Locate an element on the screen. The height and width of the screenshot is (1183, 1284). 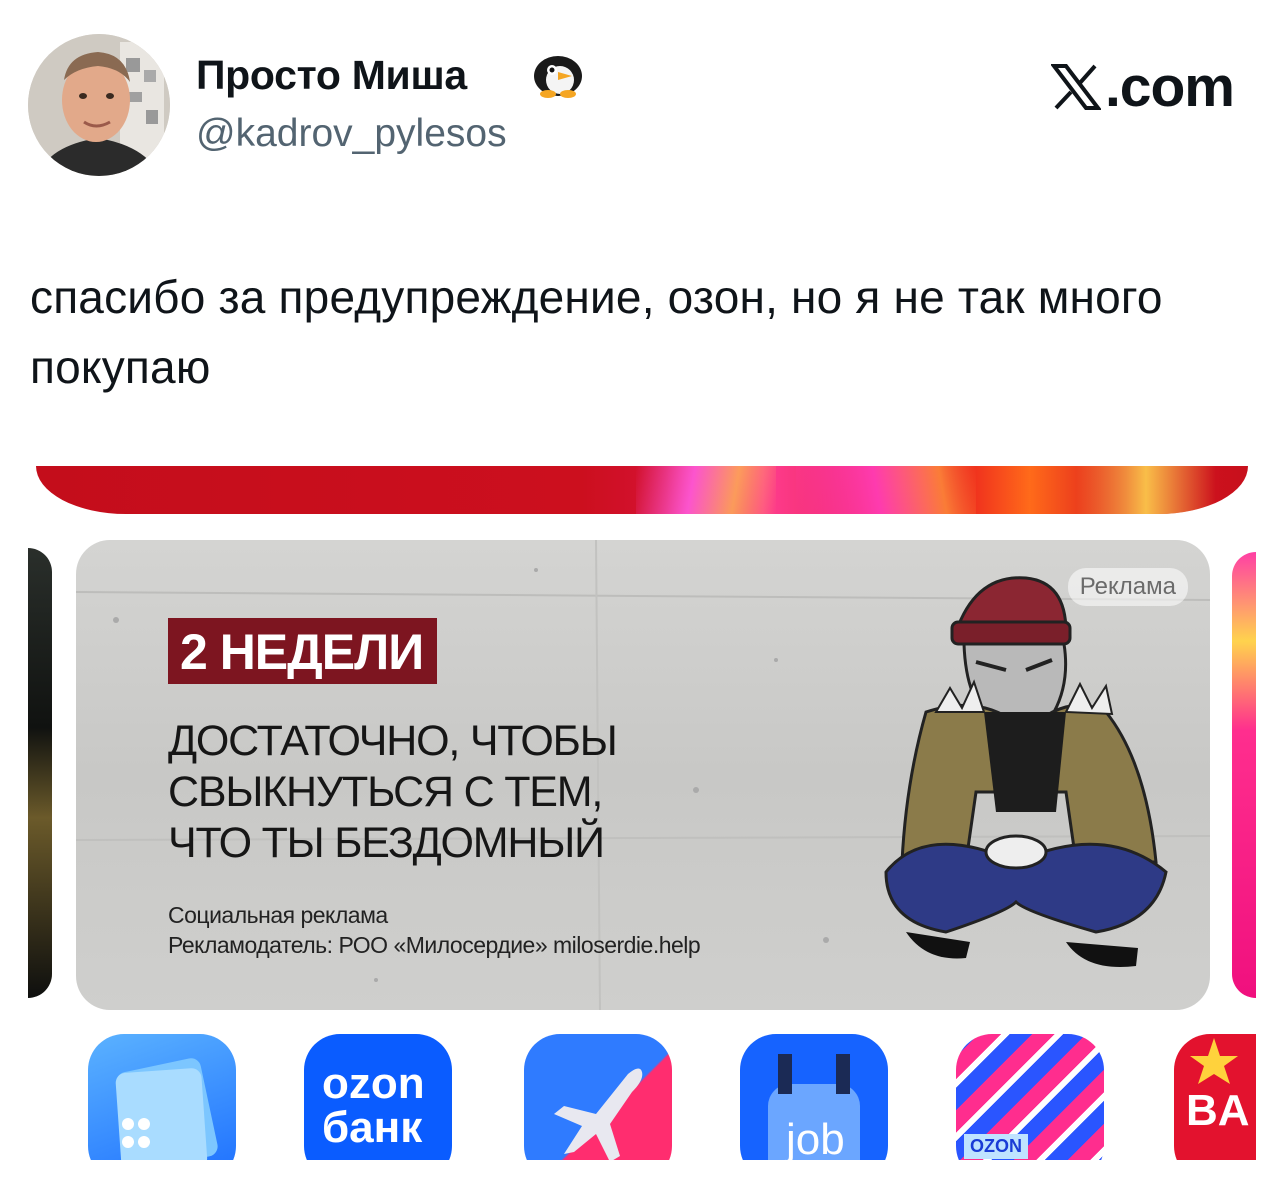
airplane-icon is located at coordinates (598, 1114).